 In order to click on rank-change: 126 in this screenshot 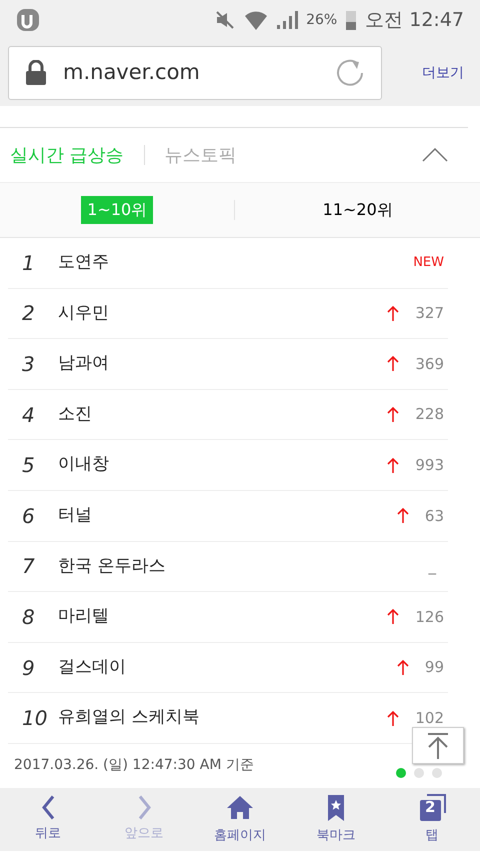, I will do `click(429, 617)`.